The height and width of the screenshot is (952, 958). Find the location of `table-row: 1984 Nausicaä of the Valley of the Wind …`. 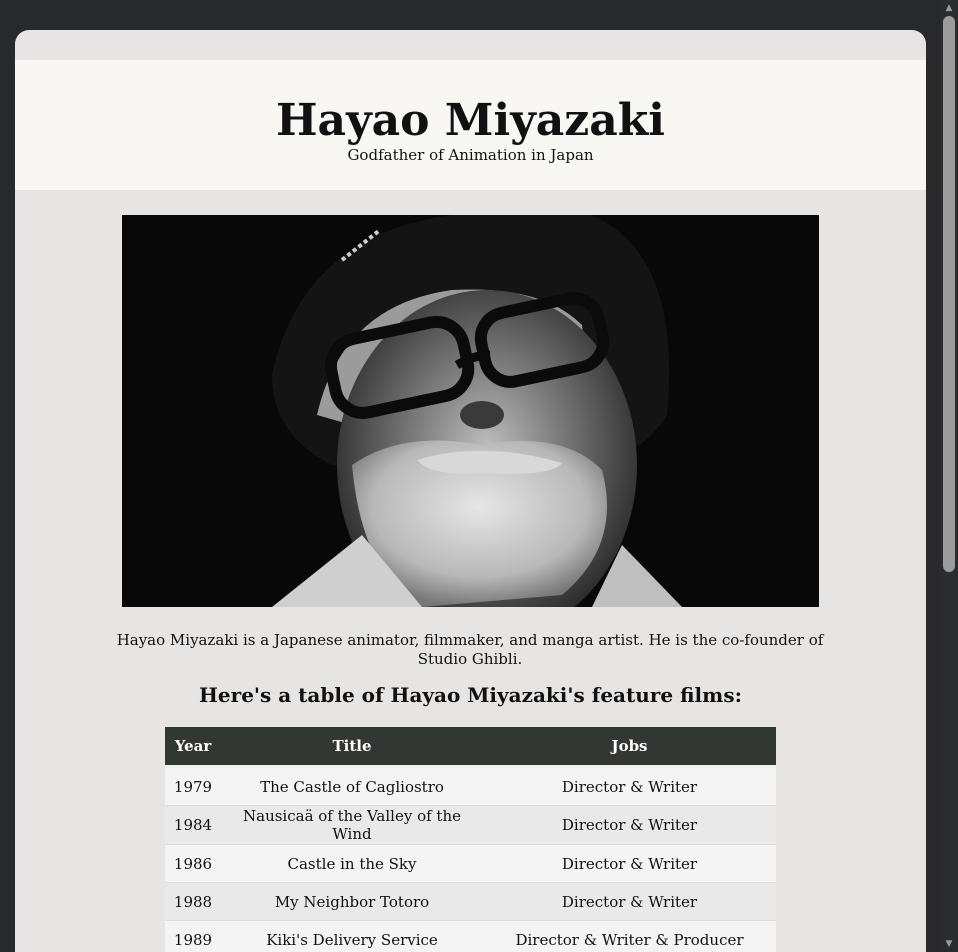

table-row: 1984 Nausicaä of the Valley of the Wind … is located at coordinates (470, 825).